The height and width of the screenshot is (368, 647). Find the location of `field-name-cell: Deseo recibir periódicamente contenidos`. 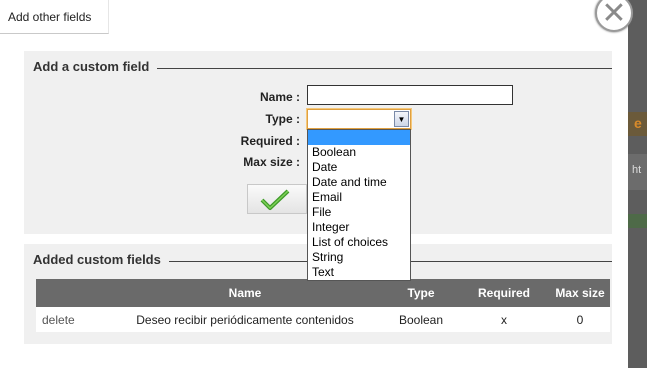

field-name-cell: Deseo recibir periódicamente contenidos is located at coordinates (245, 319).